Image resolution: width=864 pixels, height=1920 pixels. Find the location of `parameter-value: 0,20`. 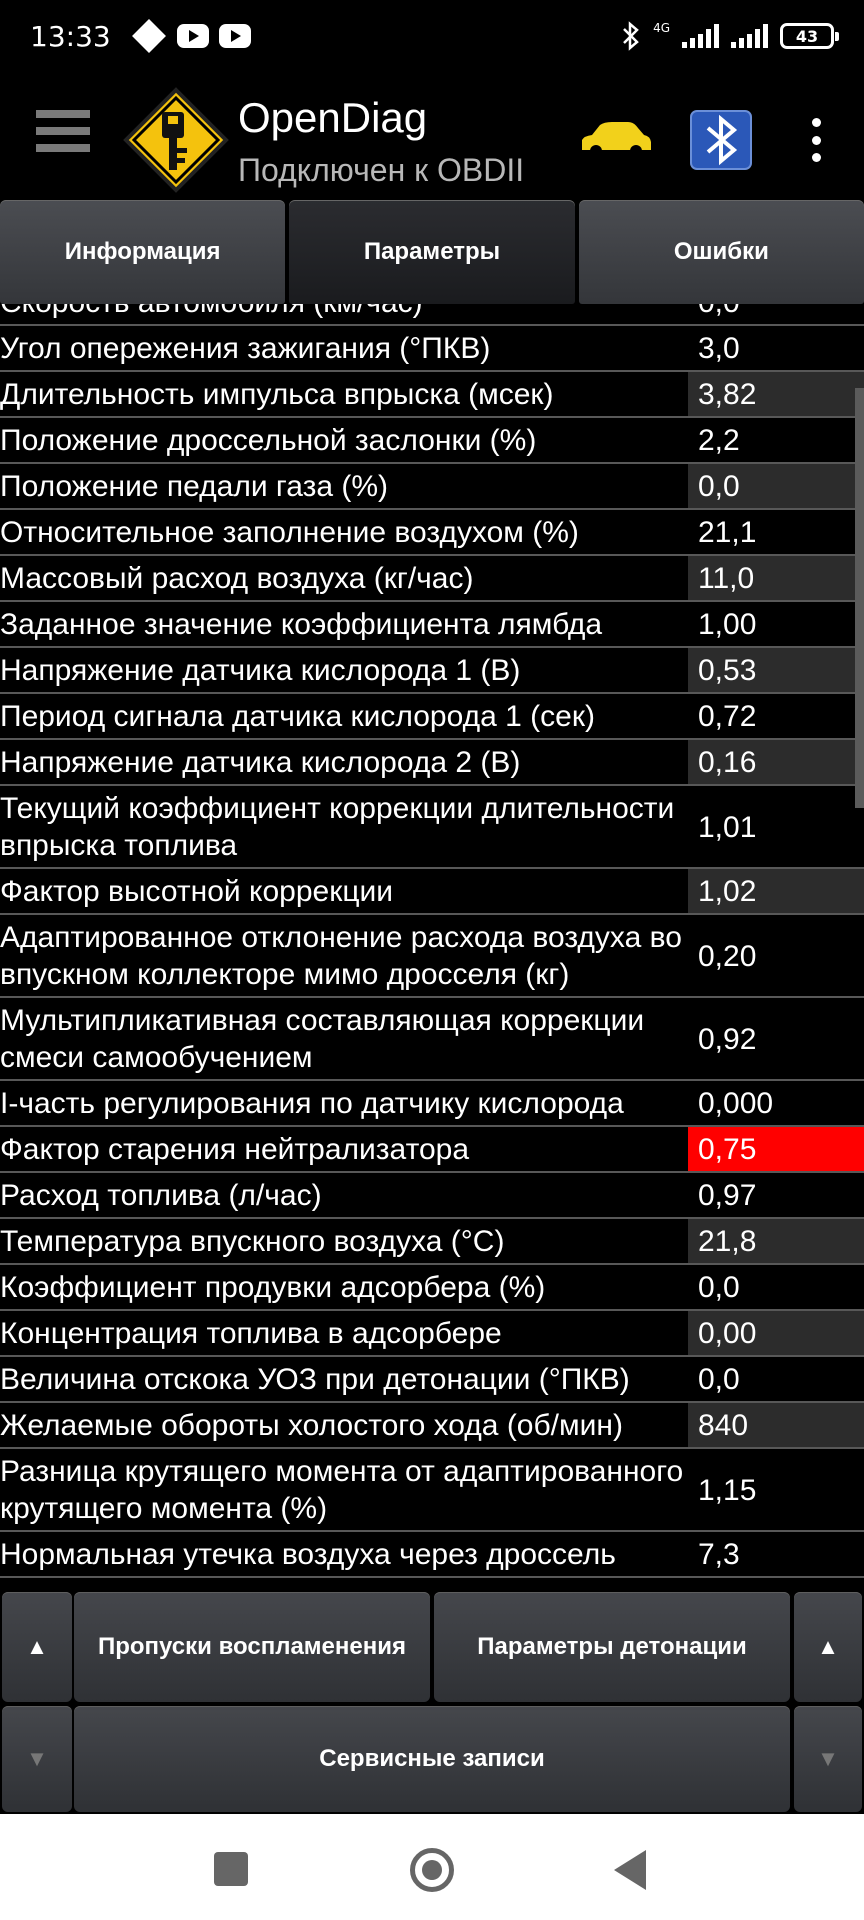

parameter-value: 0,20 is located at coordinates (776, 955).